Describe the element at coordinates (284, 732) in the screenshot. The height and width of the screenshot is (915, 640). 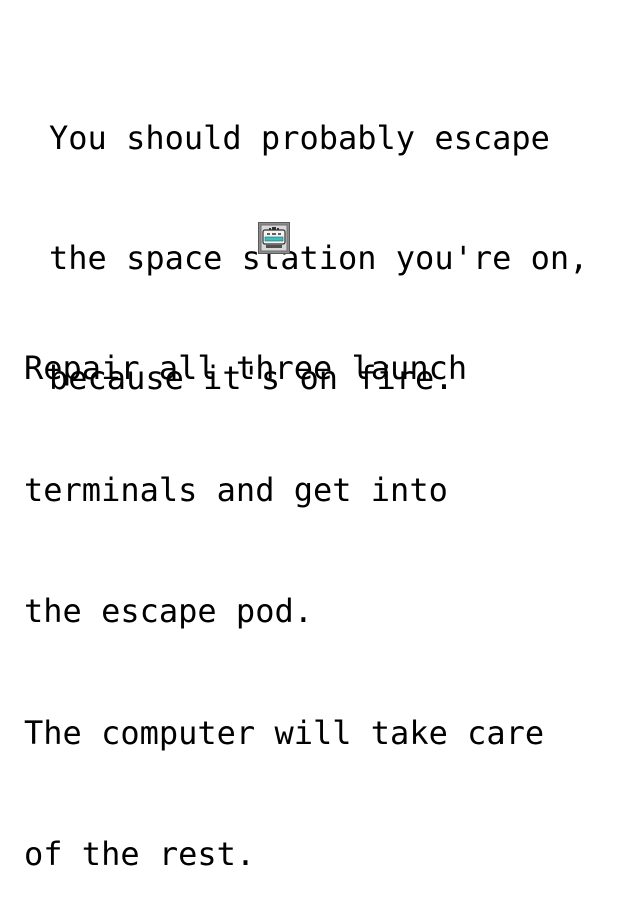
I see `instructions-line-4: The computer will take care` at that location.